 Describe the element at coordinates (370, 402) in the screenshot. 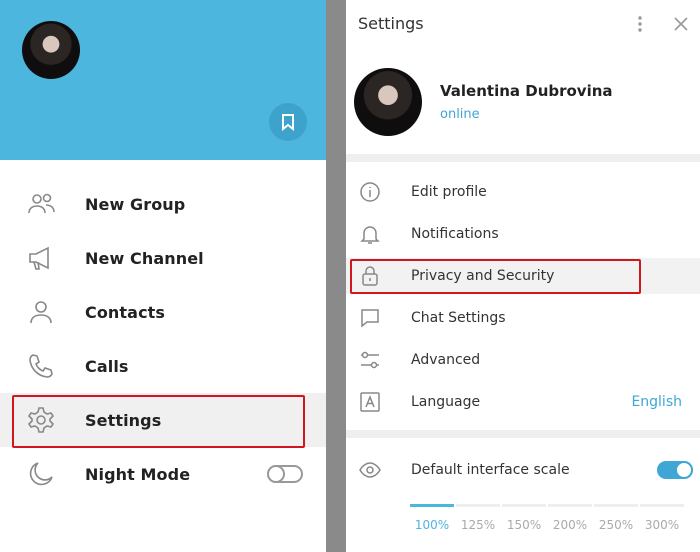

I see `language-icon` at that location.